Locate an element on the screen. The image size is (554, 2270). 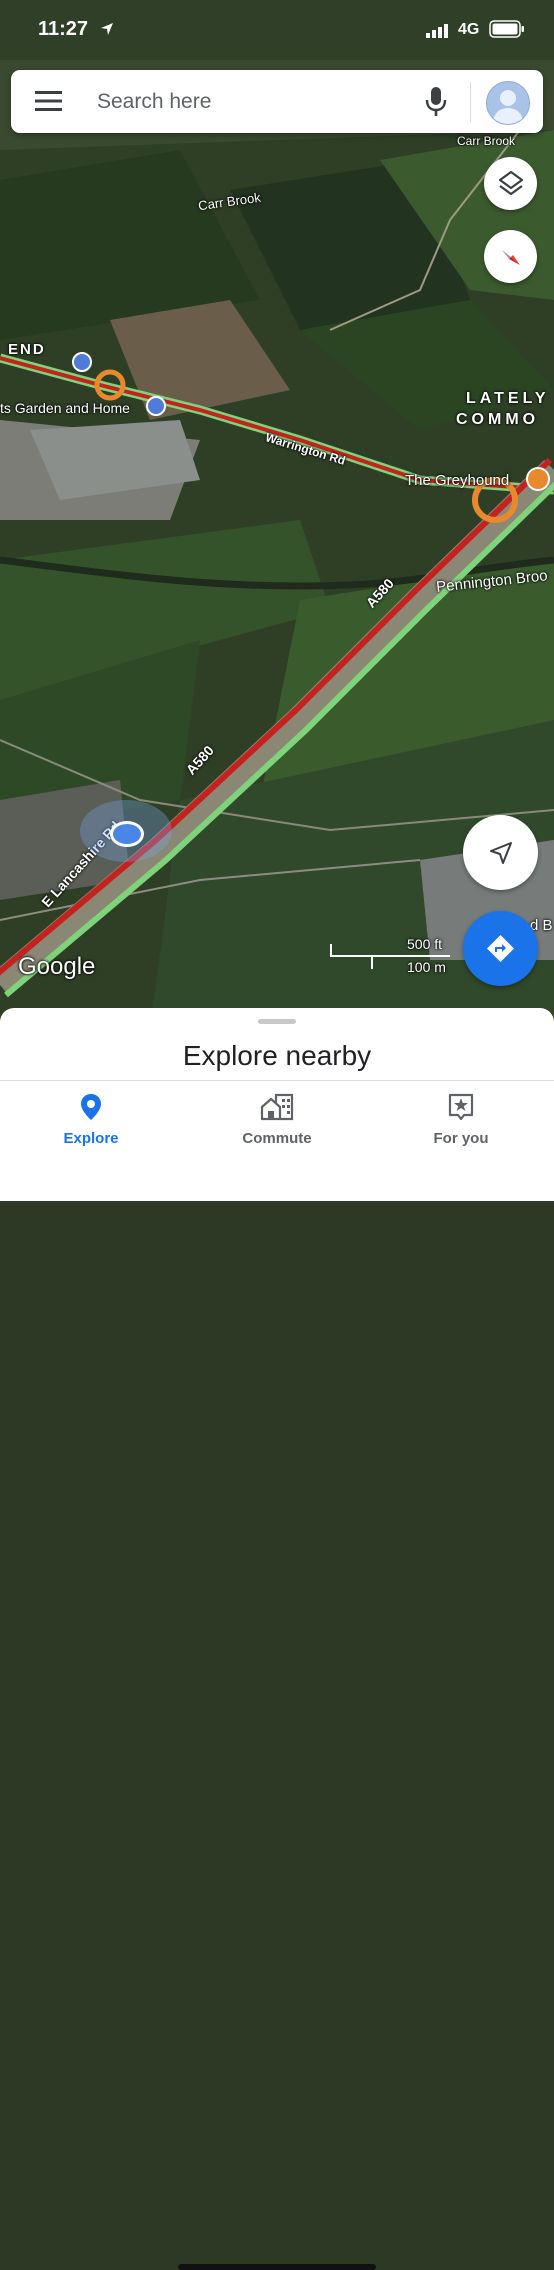
sheet-title: Explore nearby is located at coordinates (277, 1055).